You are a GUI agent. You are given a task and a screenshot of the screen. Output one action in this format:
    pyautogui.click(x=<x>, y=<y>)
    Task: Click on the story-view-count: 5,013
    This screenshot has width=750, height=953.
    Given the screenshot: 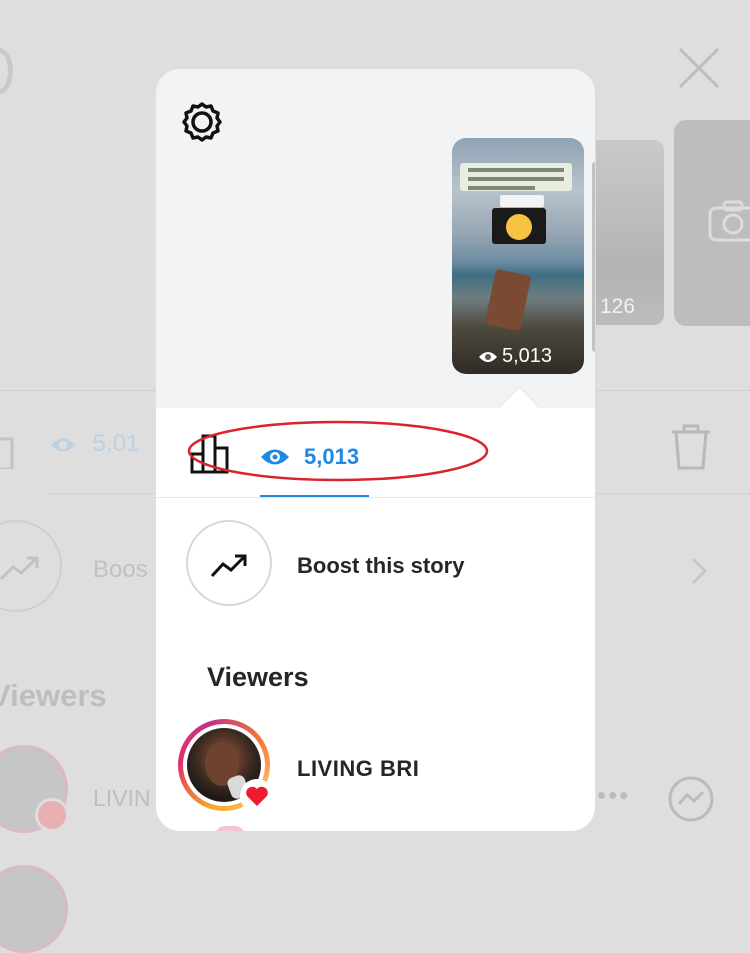 What is the action you would take?
    pyautogui.click(x=515, y=356)
    